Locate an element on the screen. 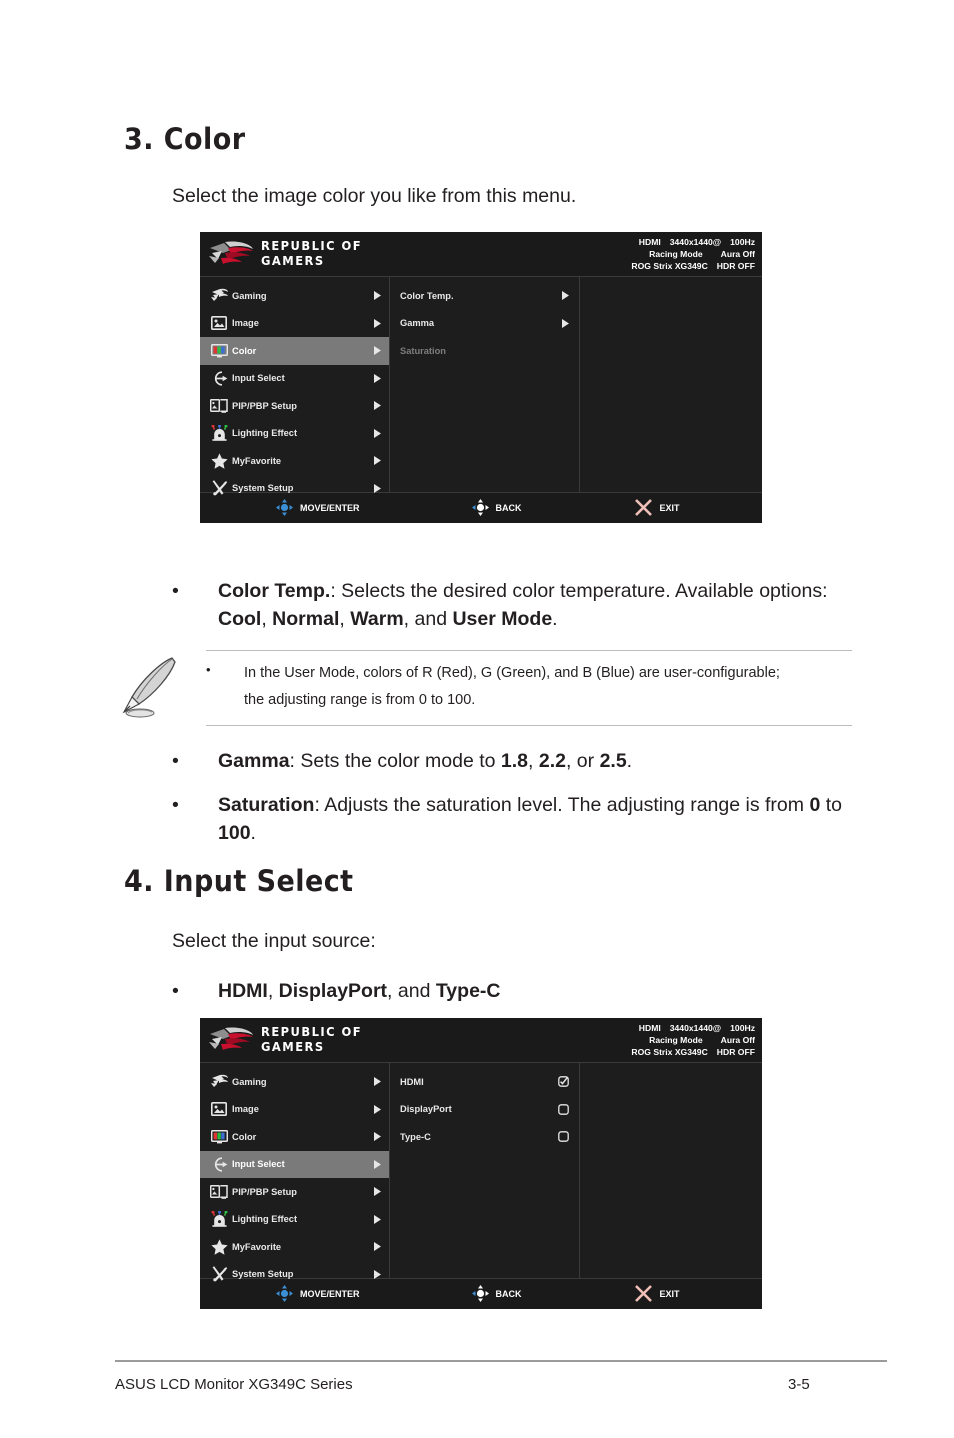  submenu-item-hdmi: HDMI is located at coordinates (484, 1082).